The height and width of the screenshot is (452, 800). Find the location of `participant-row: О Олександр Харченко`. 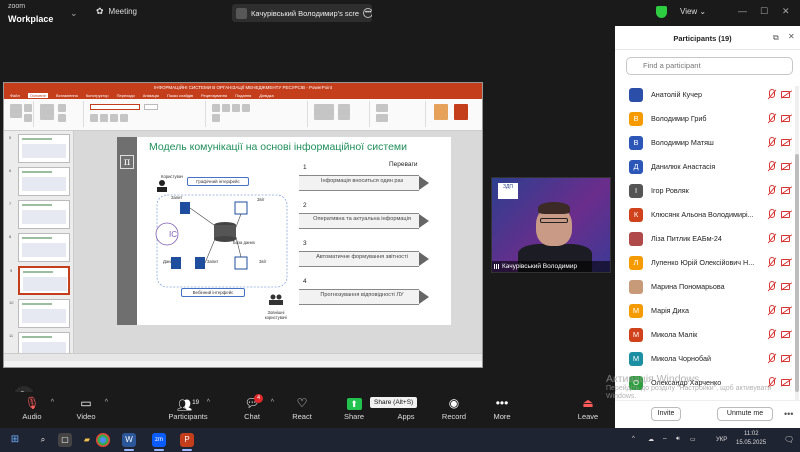

participant-row: О Олександр Харченко is located at coordinates (704, 383).